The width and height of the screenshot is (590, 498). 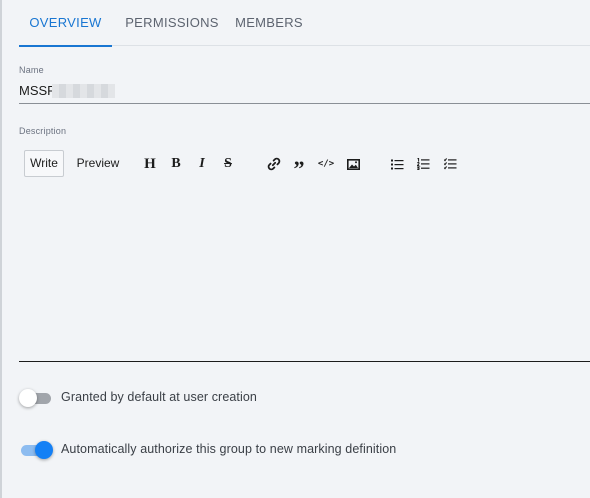 I want to click on quote-icon: ”, so click(x=299, y=167).